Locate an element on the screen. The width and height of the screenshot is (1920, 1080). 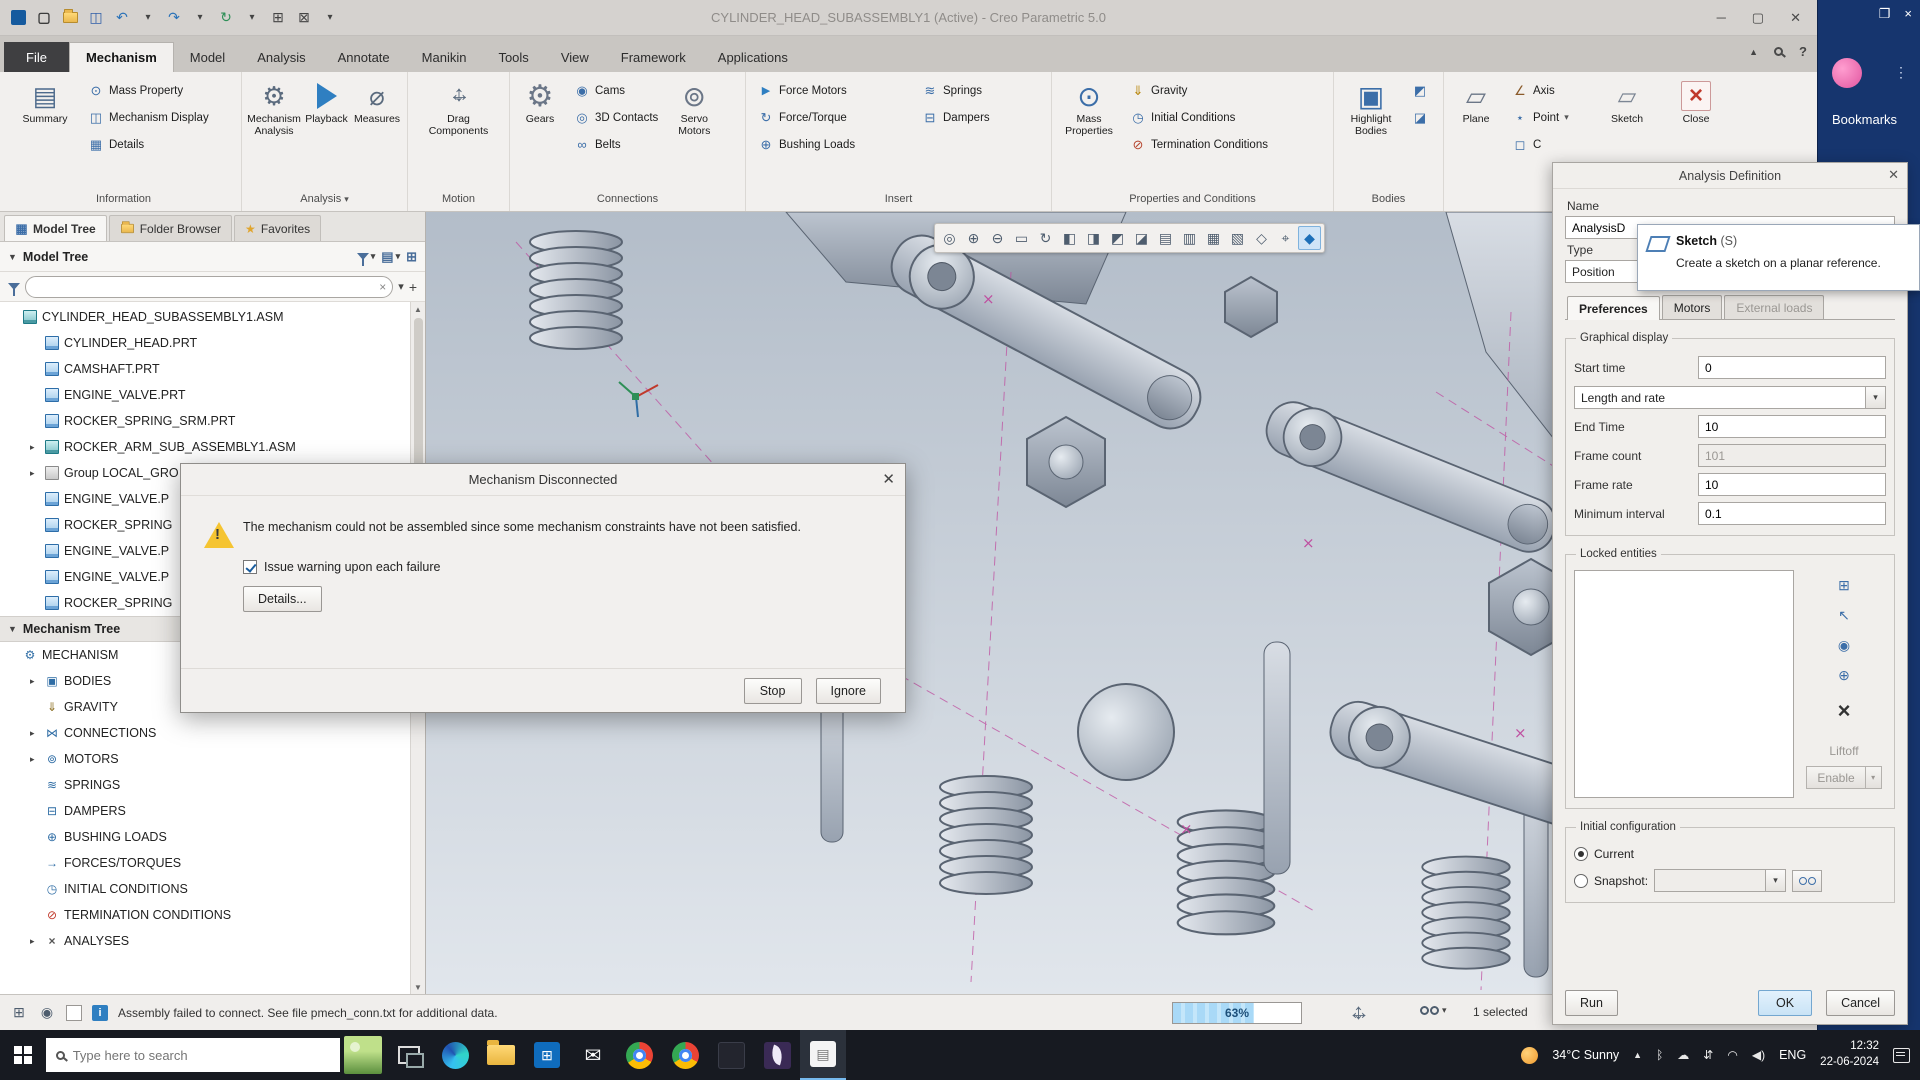
redo-icon is located at coordinates (174, 18).